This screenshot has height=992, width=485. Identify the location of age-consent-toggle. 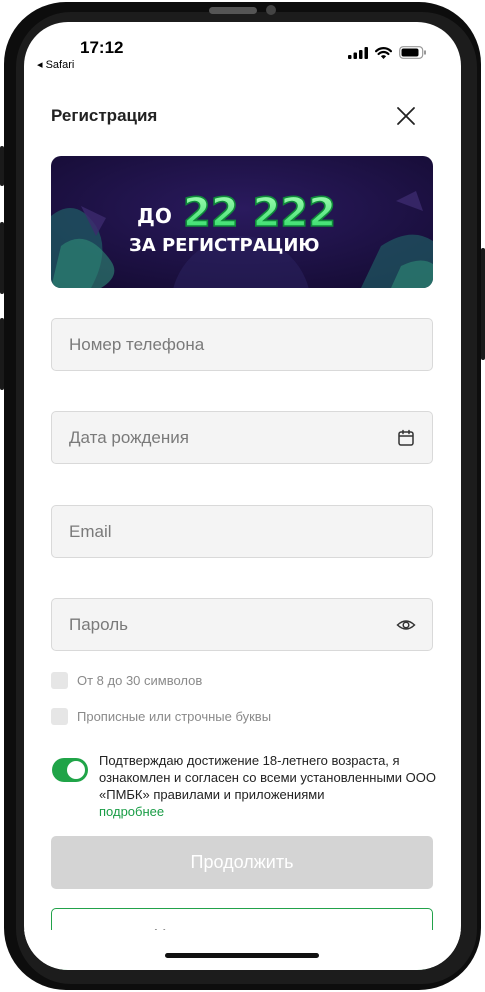
(70, 770).